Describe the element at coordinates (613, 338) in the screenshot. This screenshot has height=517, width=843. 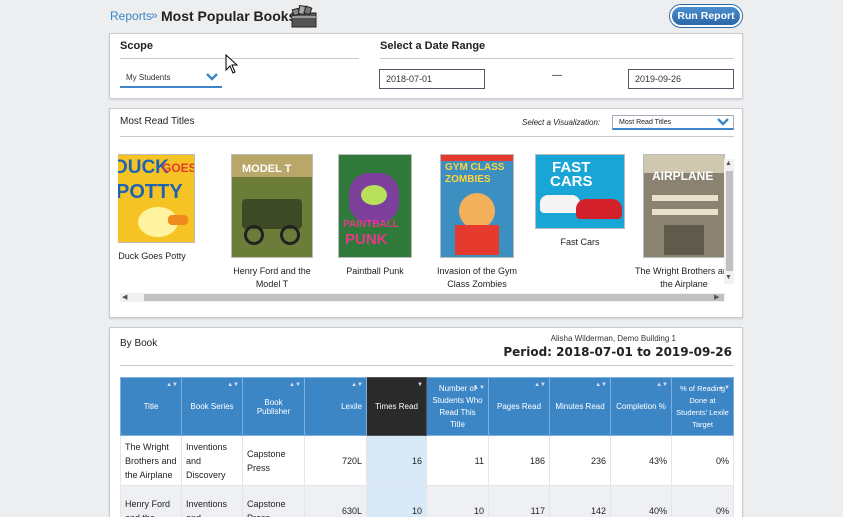
I see `teacher-info: Alisha Wilderman, Demo Building 1` at that location.